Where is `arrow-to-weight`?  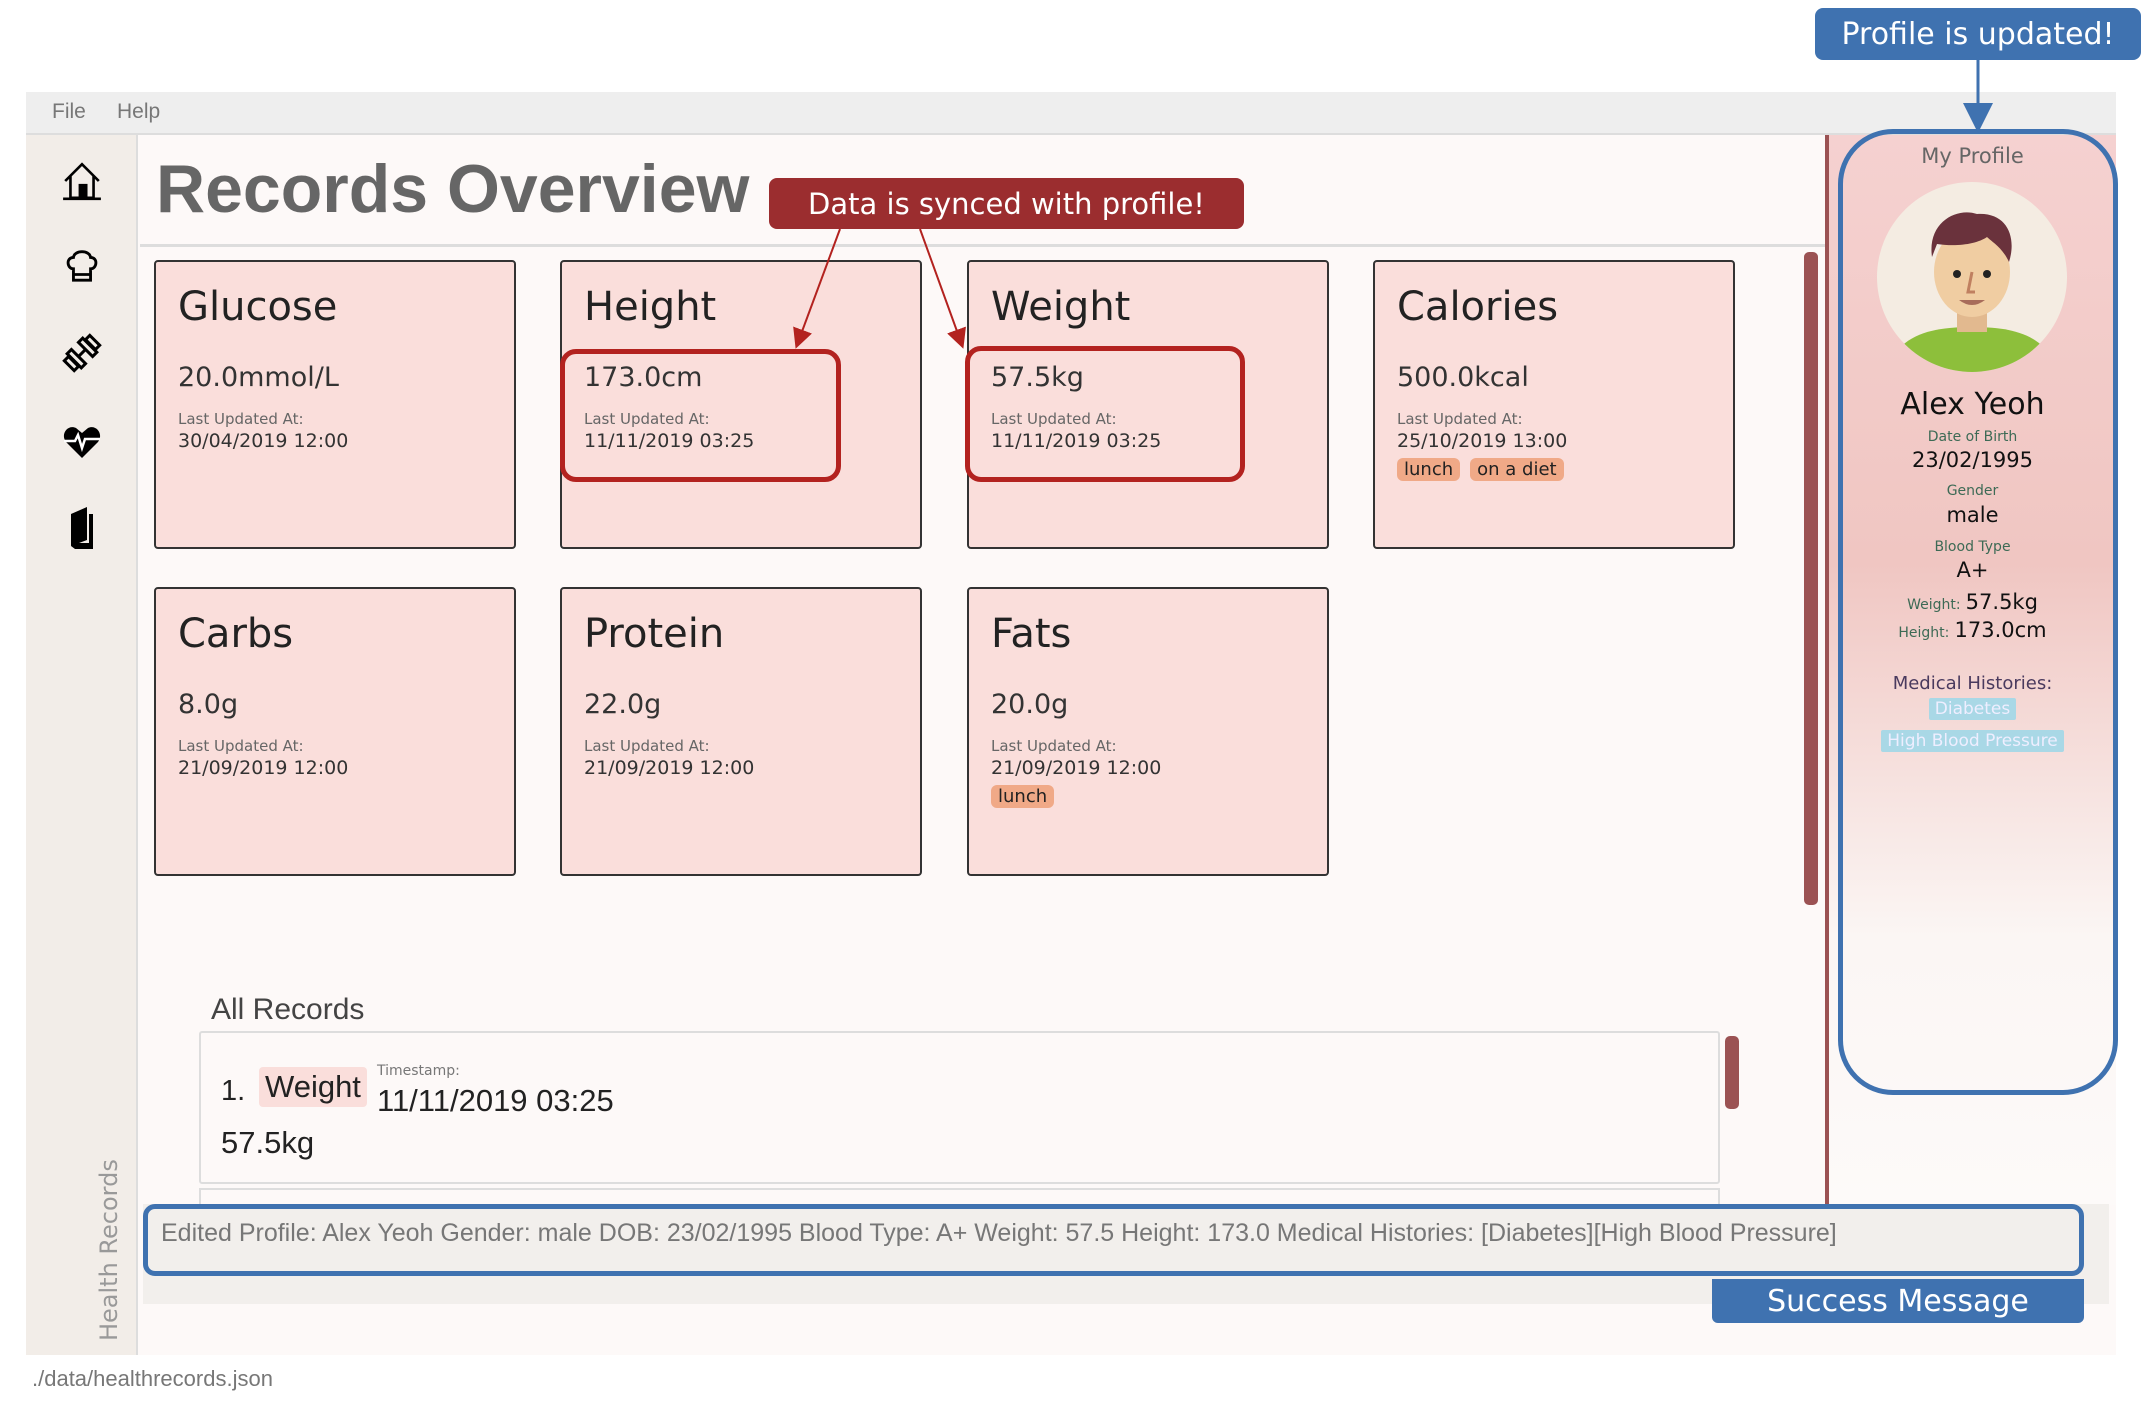
arrow-to-weight is located at coordinates (942, 288).